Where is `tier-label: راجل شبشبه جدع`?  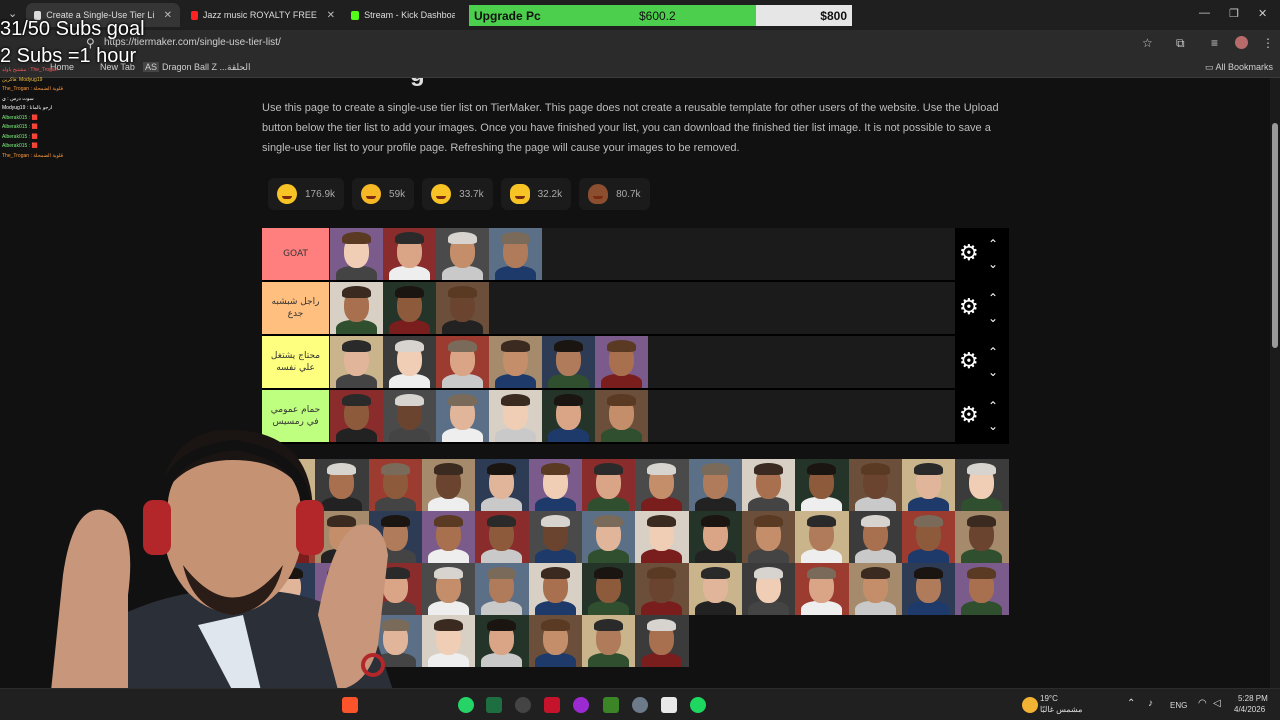
tier-label: راجل شبشبه جدع is located at coordinates (295, 308).